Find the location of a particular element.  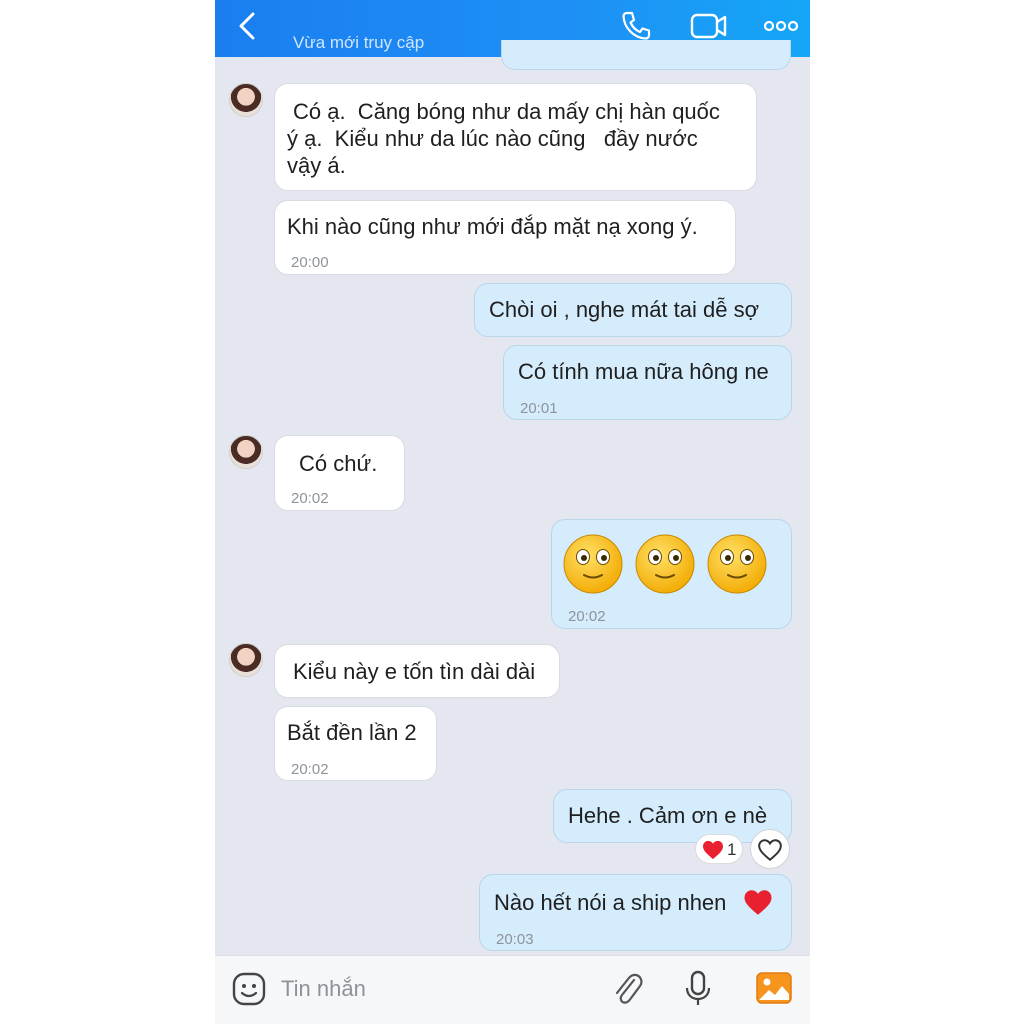

photo-button is located at coordinates (774, 988).